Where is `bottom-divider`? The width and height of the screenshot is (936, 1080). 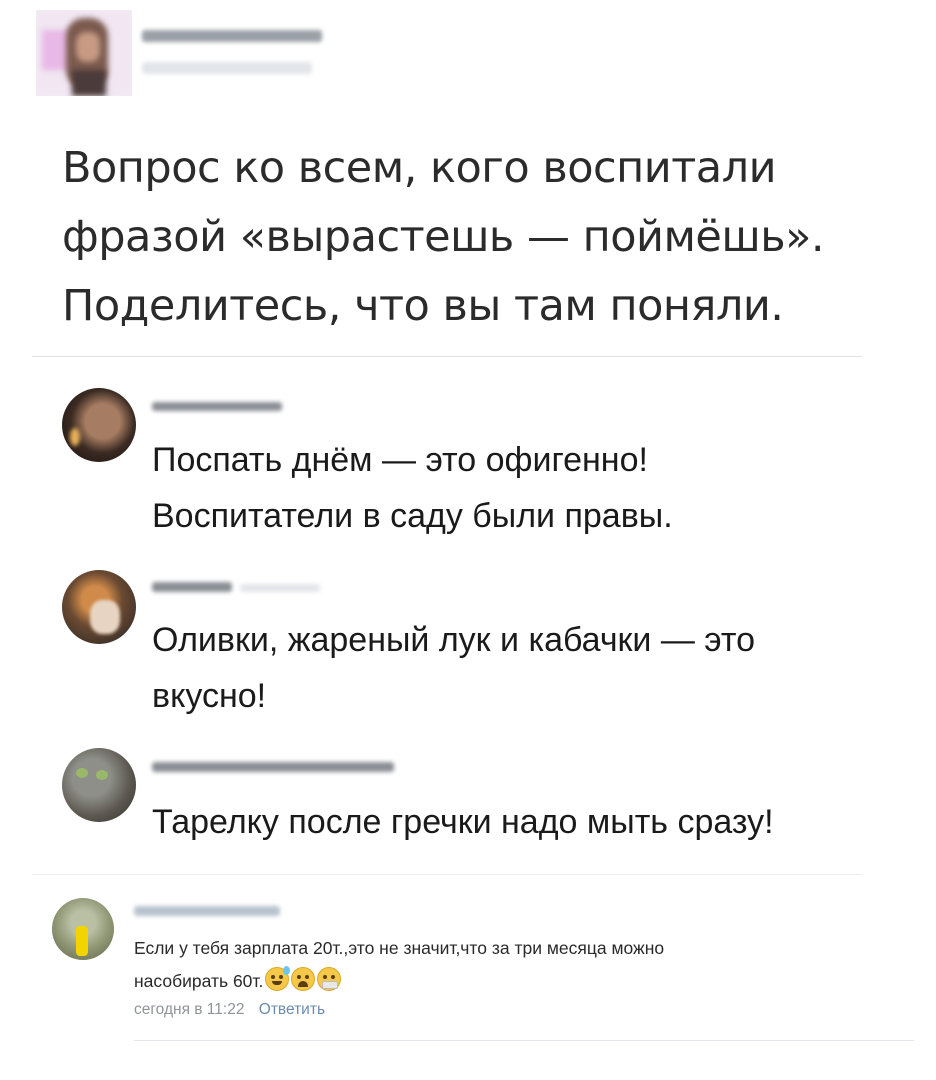 bottom-divider is located at coordinates (524, 1040).